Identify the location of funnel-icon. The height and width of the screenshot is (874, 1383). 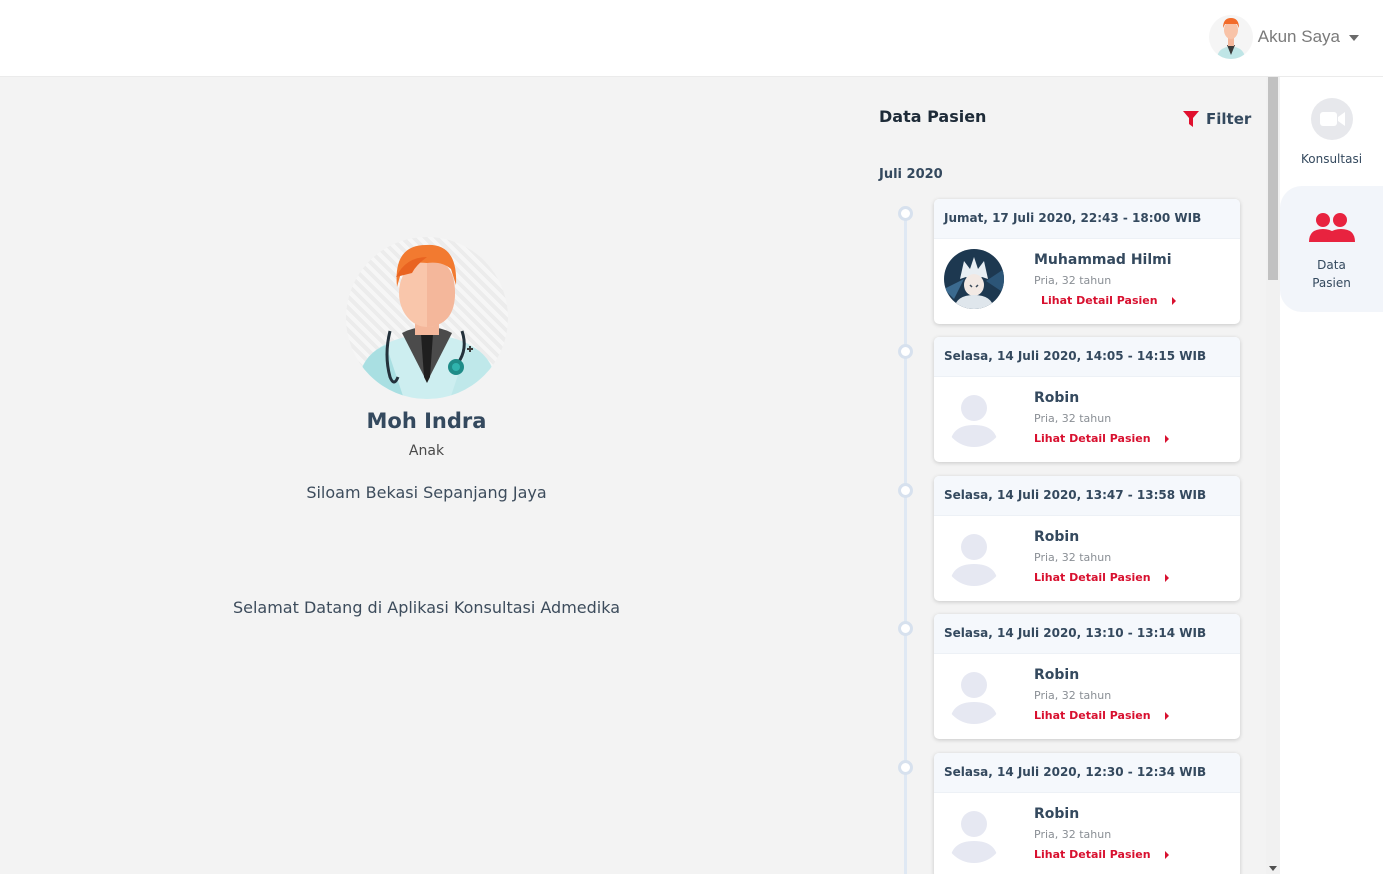
(1191, 118).